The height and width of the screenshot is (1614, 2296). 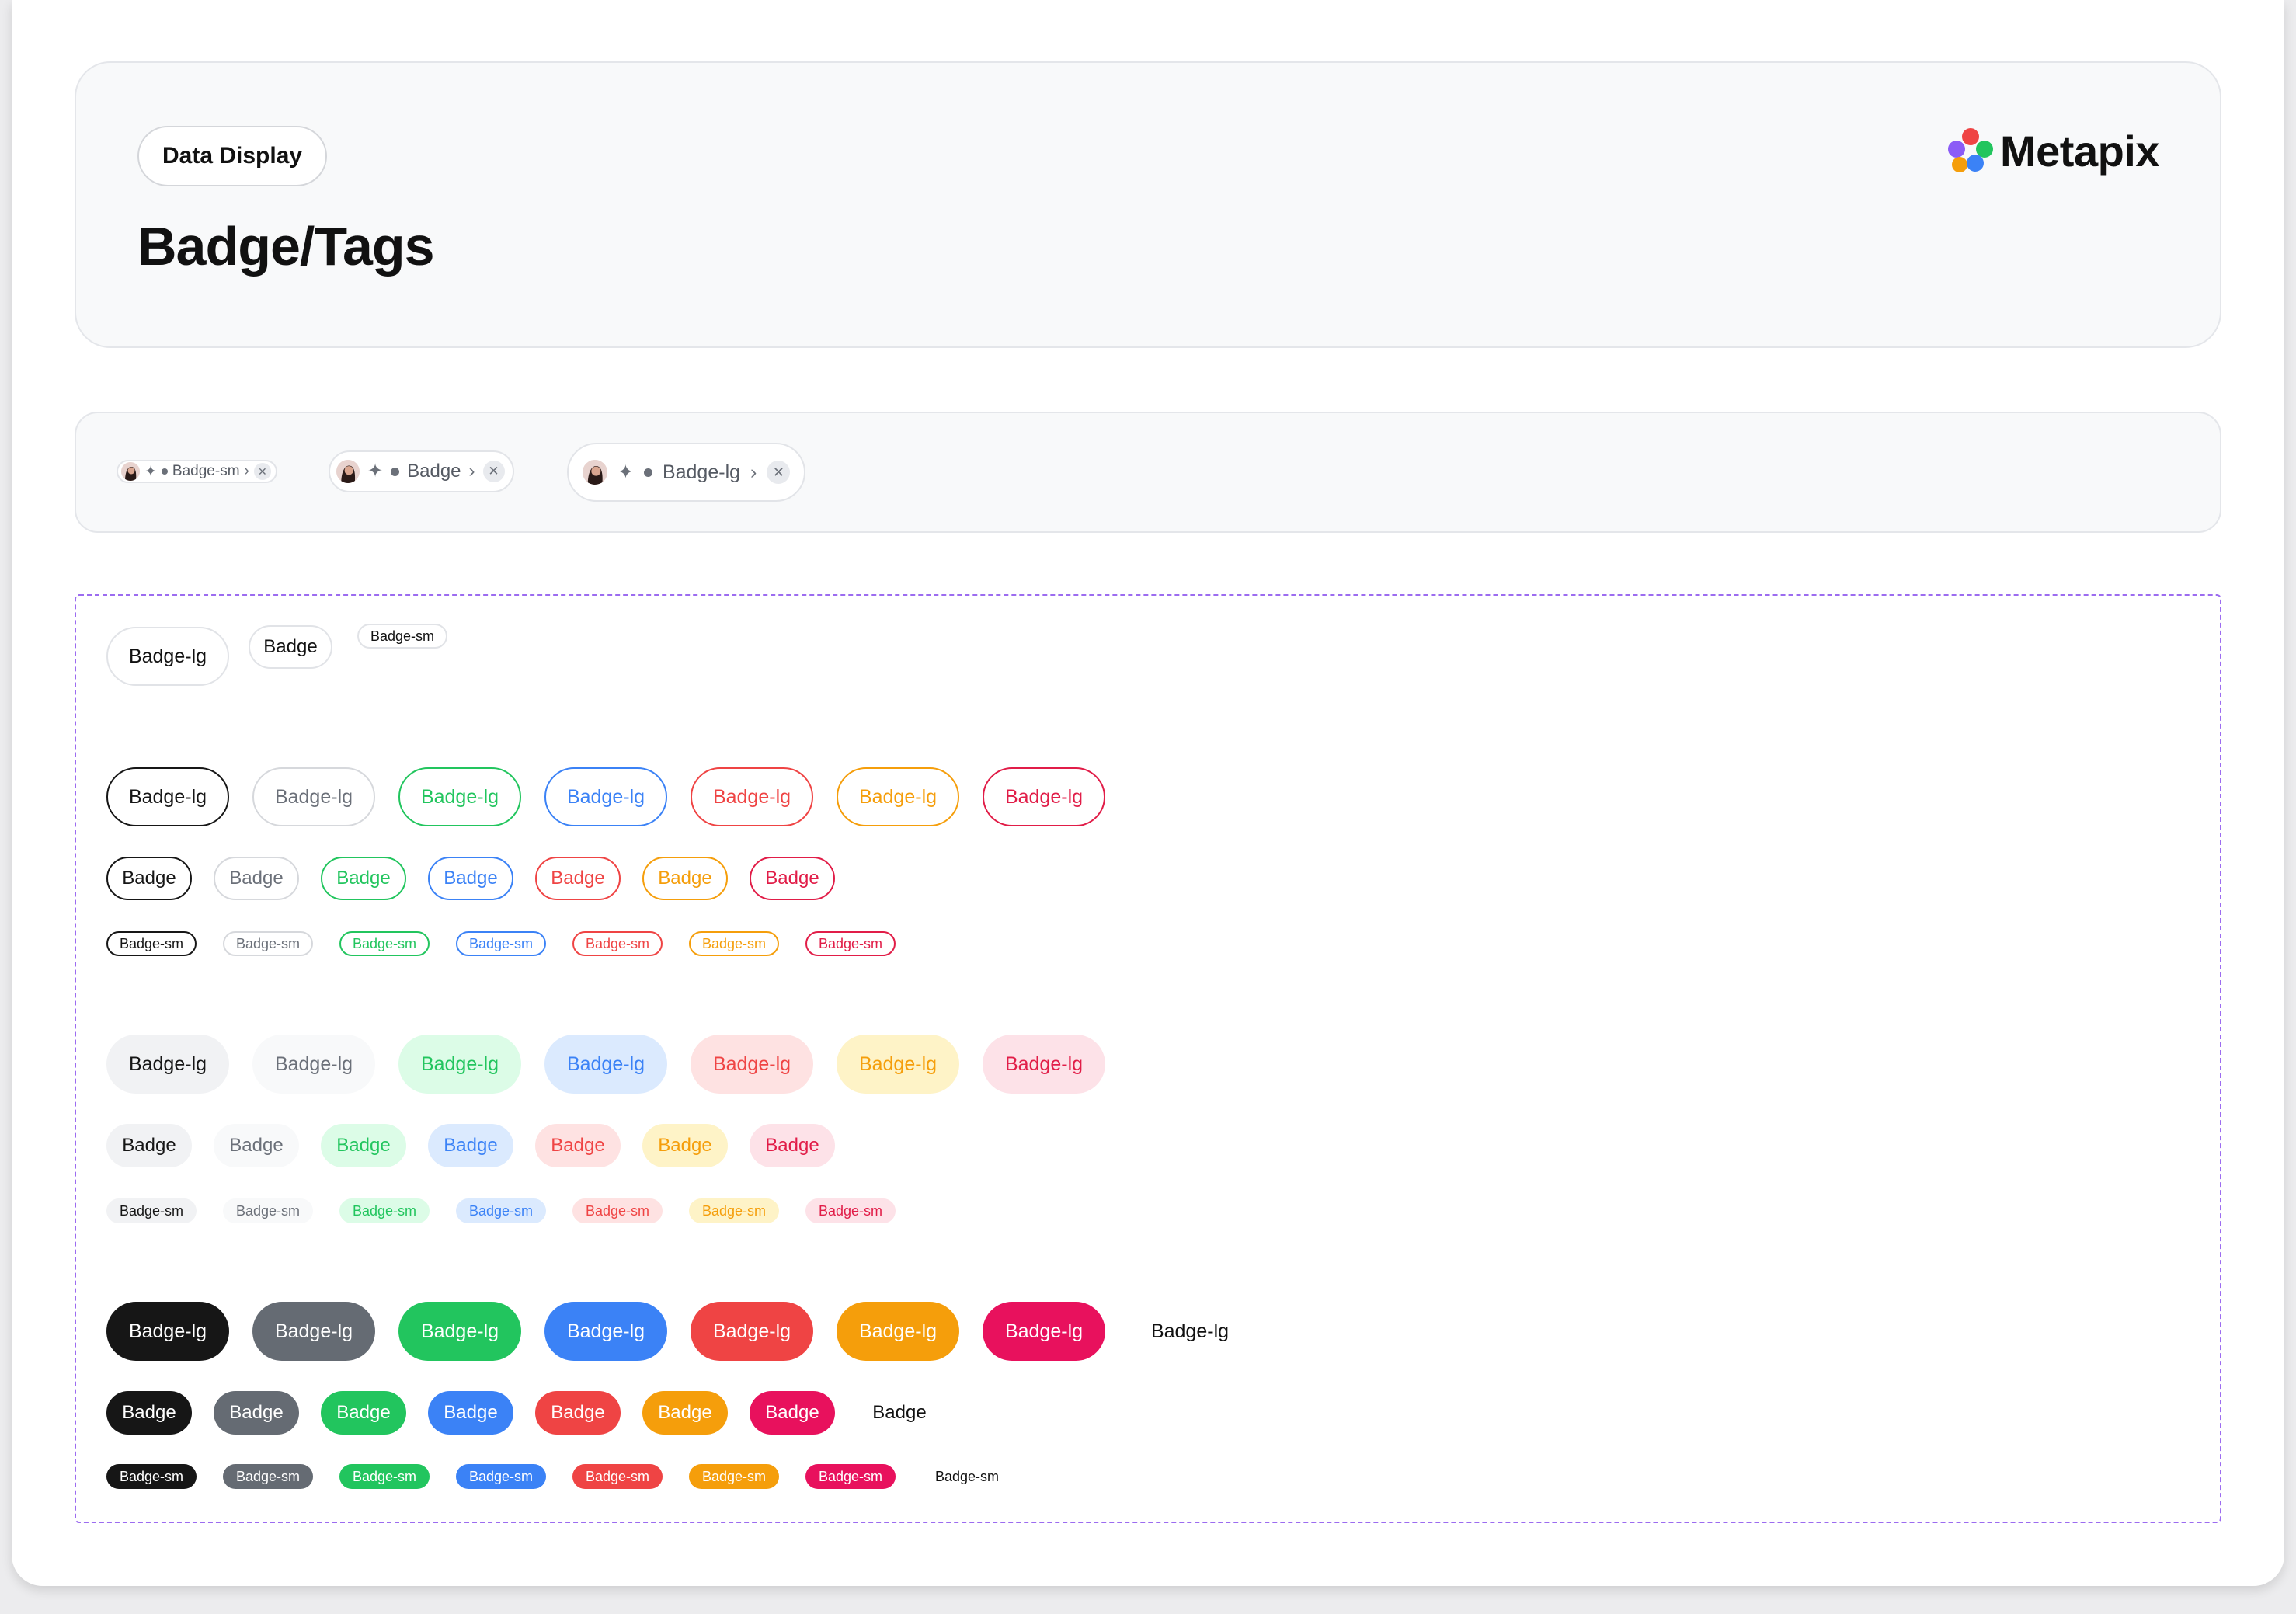 I want to click on badge-soft-red-md: Badge, so click(x=578, y=1145).